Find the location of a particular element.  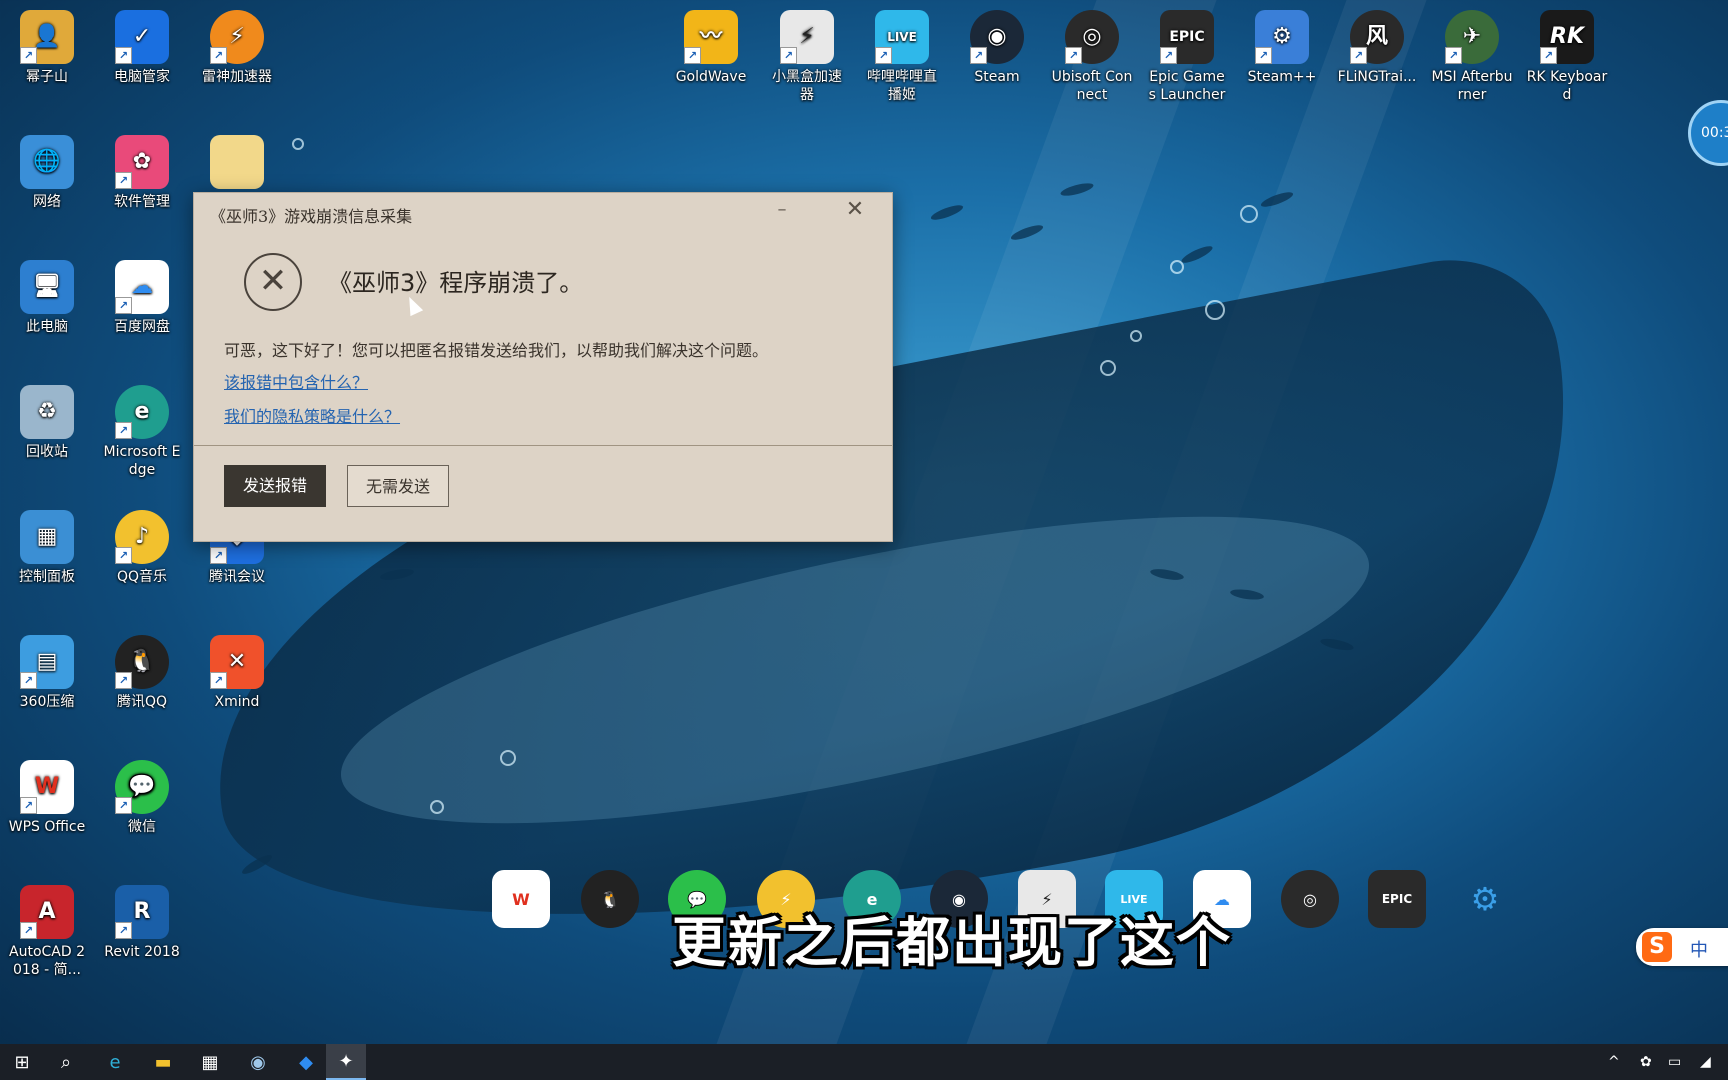

desktop-icon-ubisoft: ◎ ↗ Ubisoft Connect is located at coordinates (1092, 55).